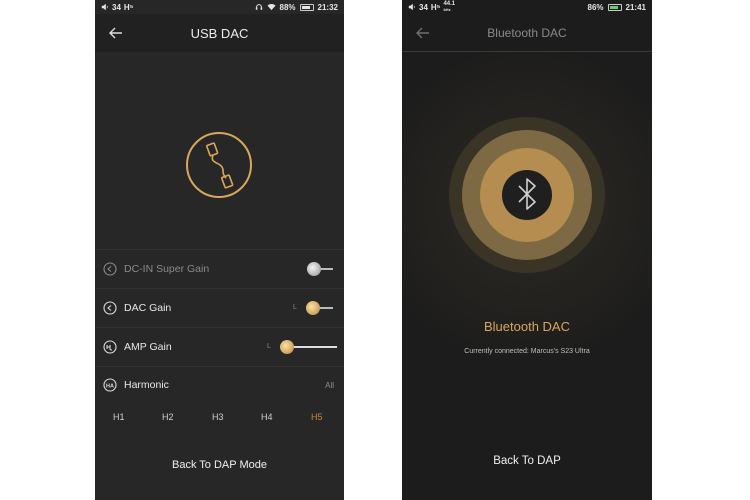 This screenshot has height=500, width=750. Describe the element at coordinates (110, 347) in the screenshot. I see `amp-icon` at that location.